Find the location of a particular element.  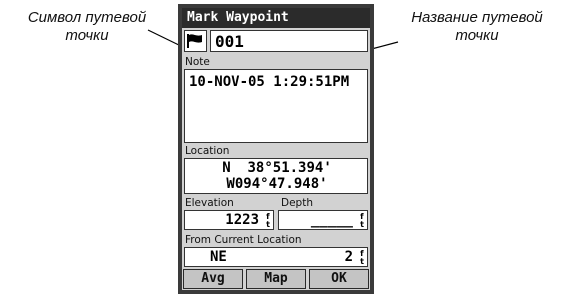

note-field: 10-NOV-05 1:29:51PM is located at coordinates (276, 106).